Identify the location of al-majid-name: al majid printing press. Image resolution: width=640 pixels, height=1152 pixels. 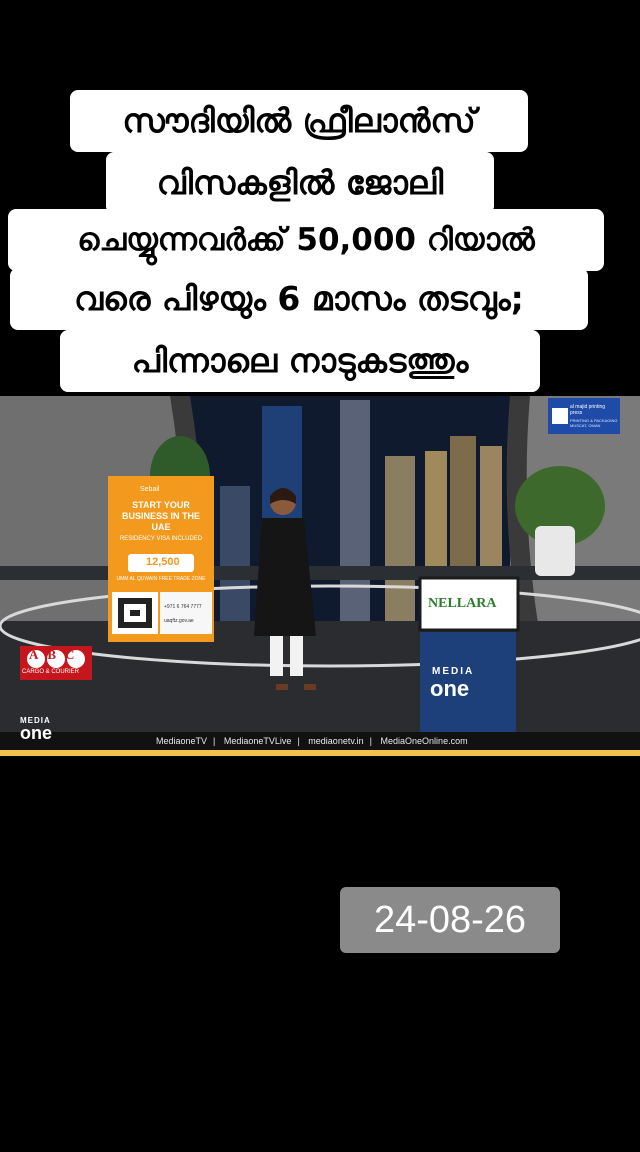
(588, 410).